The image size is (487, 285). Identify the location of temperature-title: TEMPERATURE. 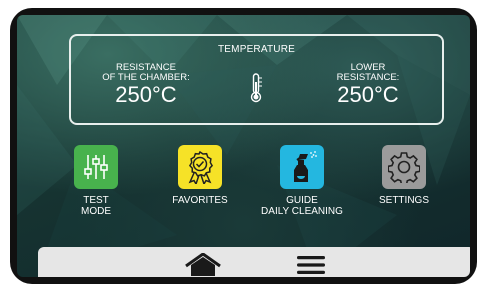
(256, 49).